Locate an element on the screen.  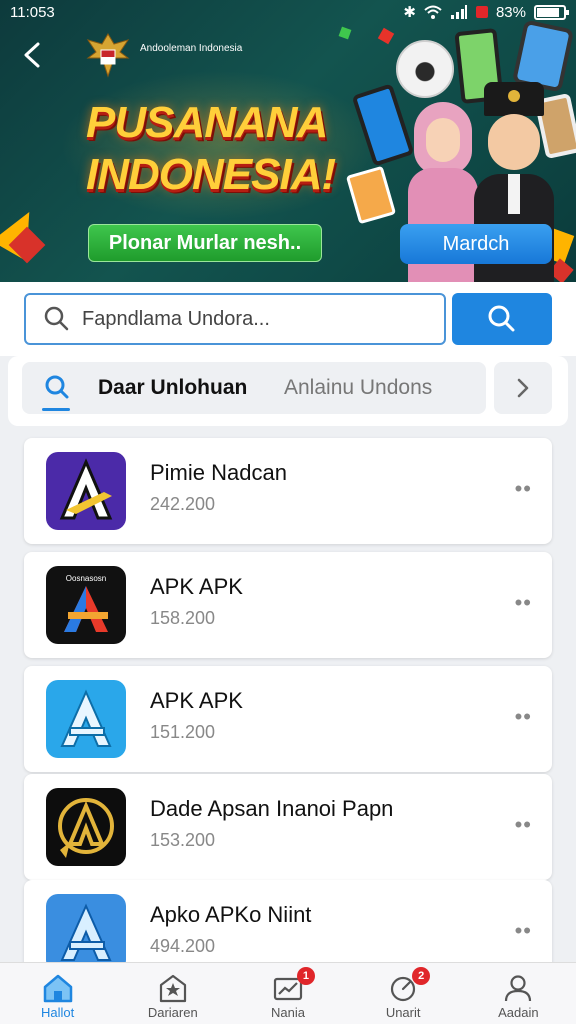
search-bar is located at coordinates (288, 319).